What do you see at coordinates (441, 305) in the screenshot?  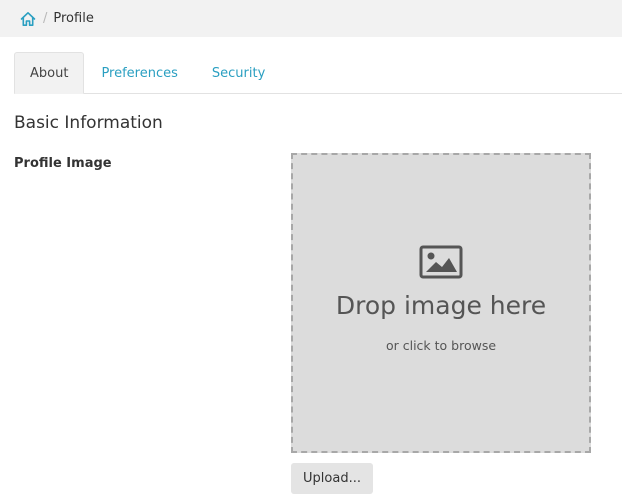 I see `drop-text: Drop image here` at bounding box center [441, 305].